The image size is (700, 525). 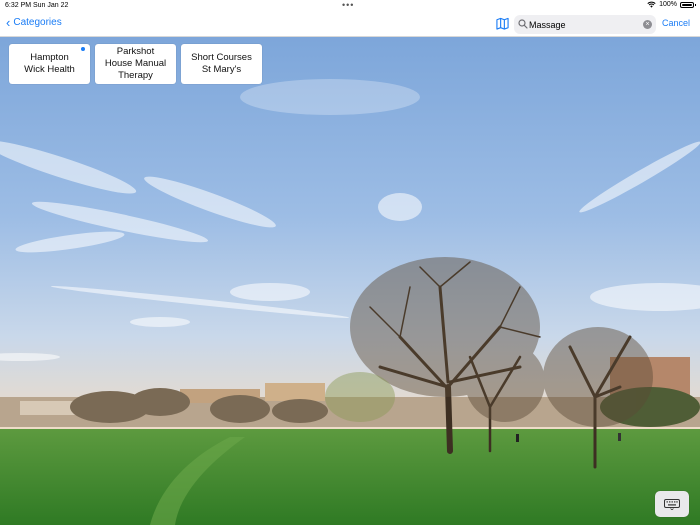 What do you see at coordinates (350, 24) in the screenshot?
I see `navigation-bar: ‹ Categories × Cancel` at bounding box center [350, 24].